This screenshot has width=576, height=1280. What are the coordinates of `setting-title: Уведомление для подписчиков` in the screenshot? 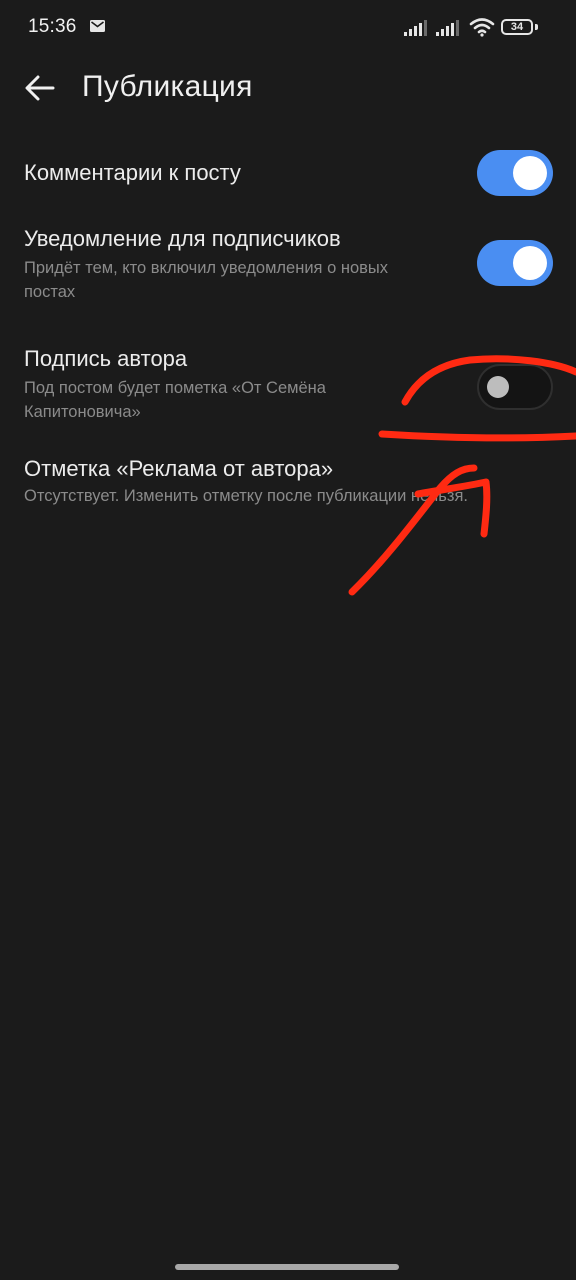 It's located at (182, 238).